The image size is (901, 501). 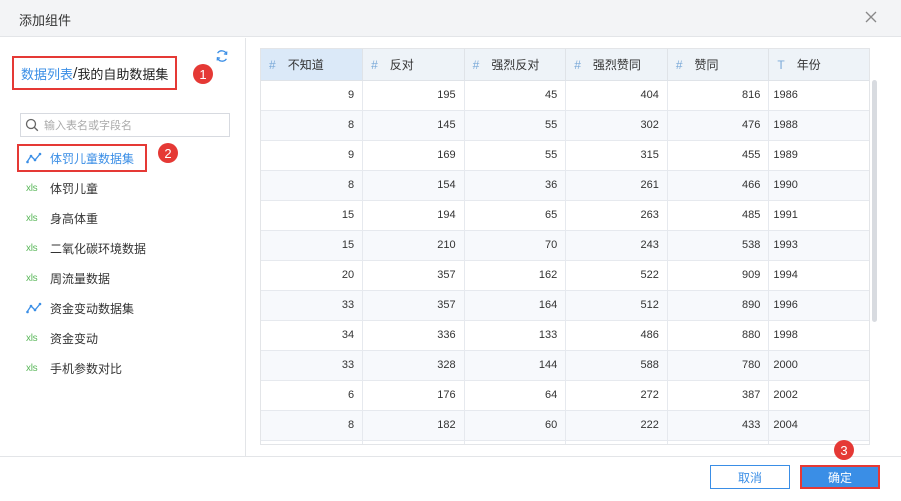 What do you see at coordinates (413, 95) in the screenshot?
I see `table-cell: 195` at bounding box center [413, 95].